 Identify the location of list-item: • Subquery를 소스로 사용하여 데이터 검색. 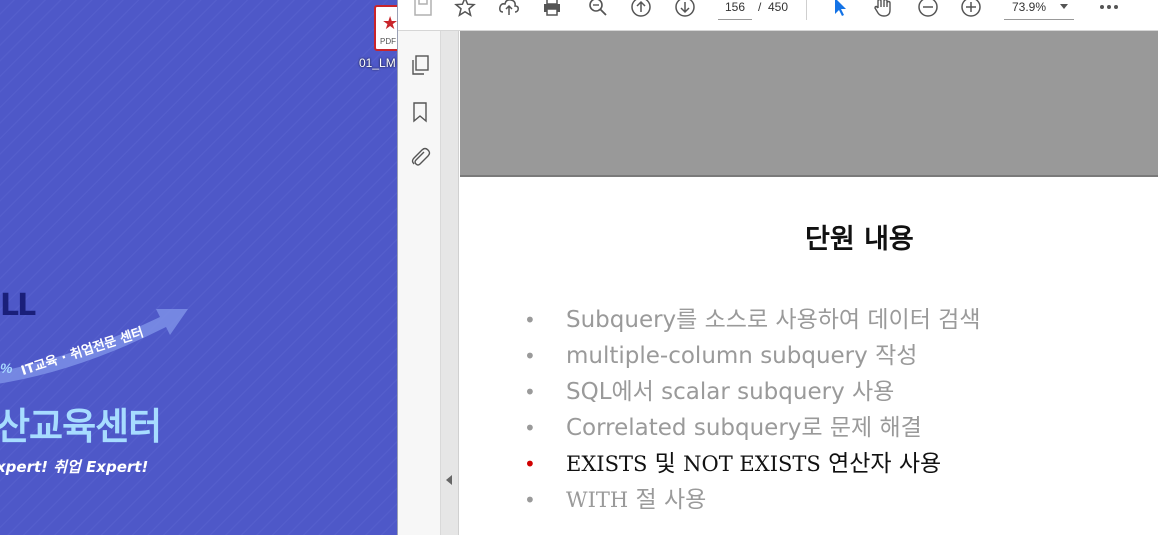
(752, 323).